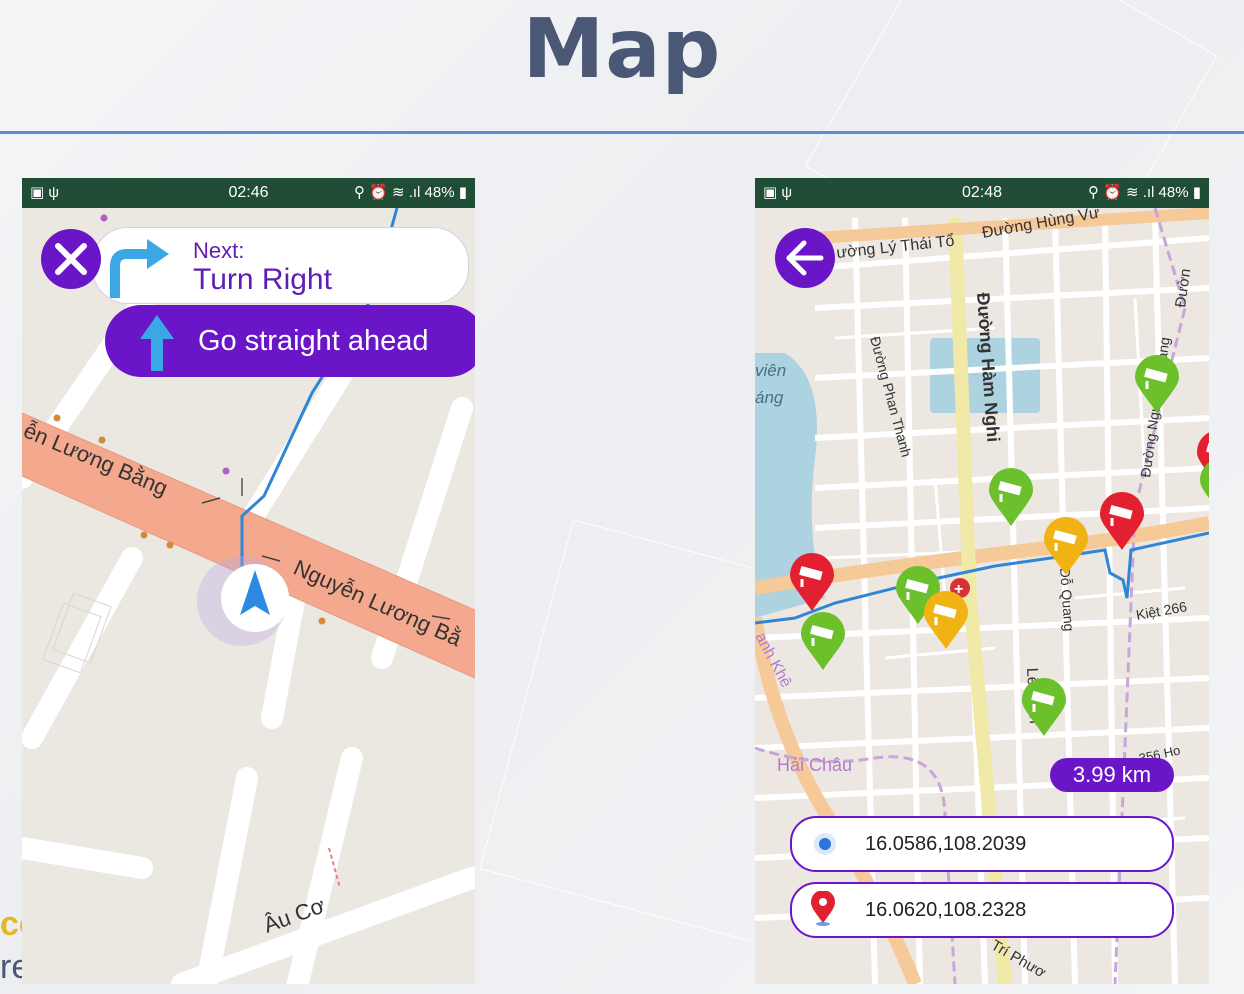 The width and height of the screenshot is (1244, 994). I want to click on status-bar: ▣ ψ 02:46 ⚲ ⏰ ≋ .ıl 48% ▮, so click(248, 193).